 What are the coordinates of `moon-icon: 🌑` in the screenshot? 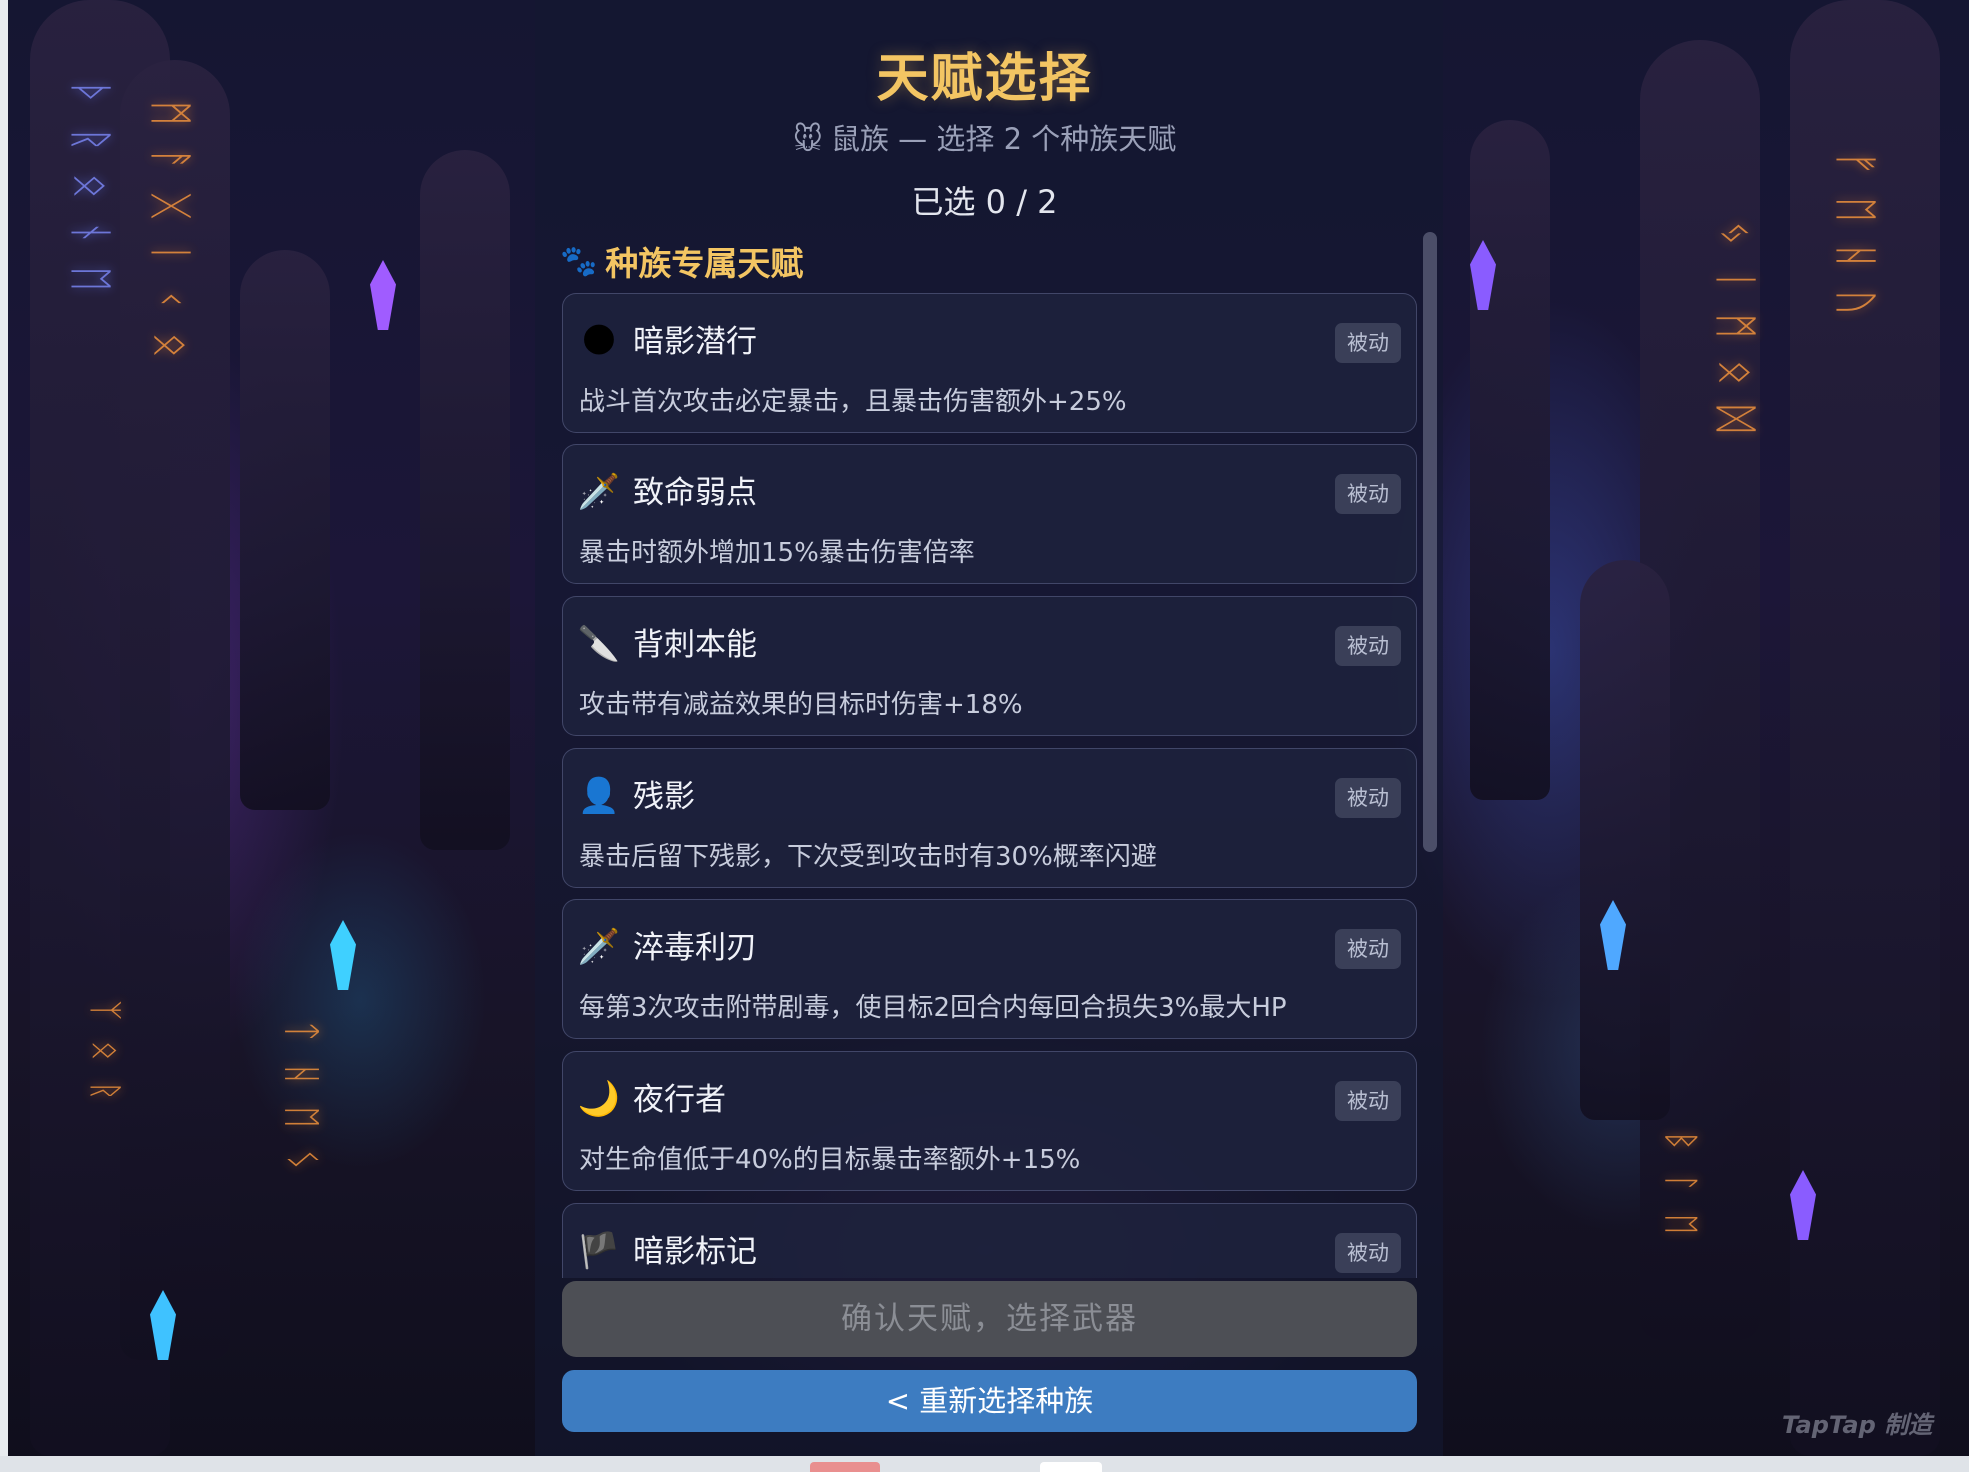 It's located at (599, 341).